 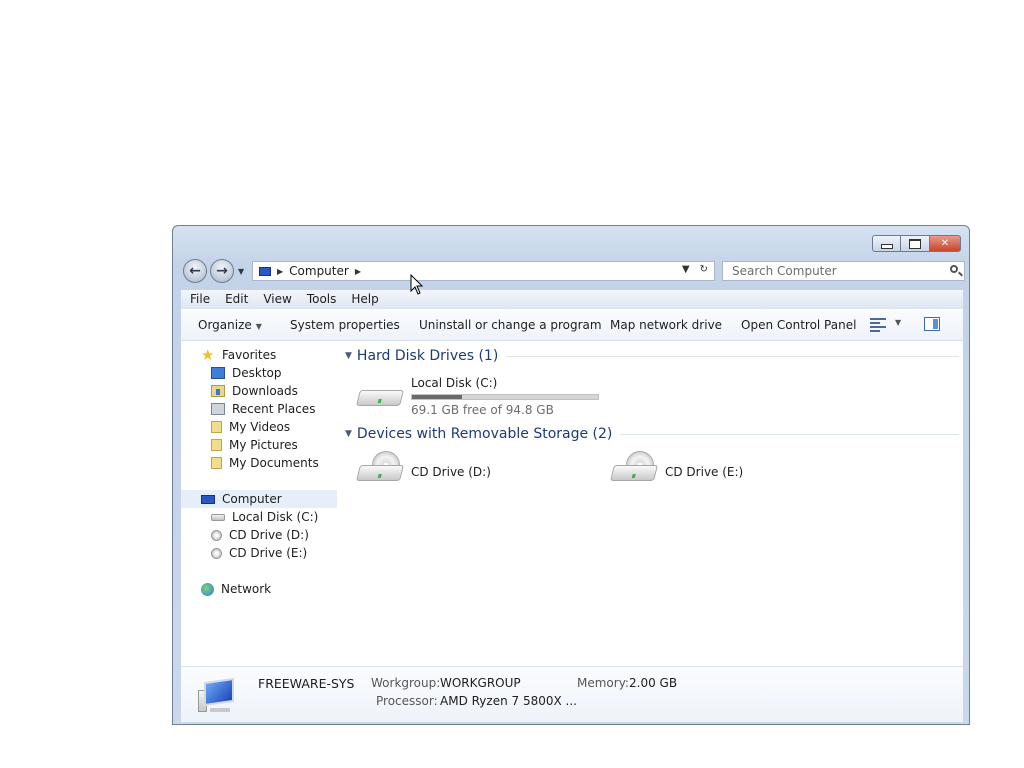 I want to click on nav-downloads: Downloads, so click(x=254, y=391).